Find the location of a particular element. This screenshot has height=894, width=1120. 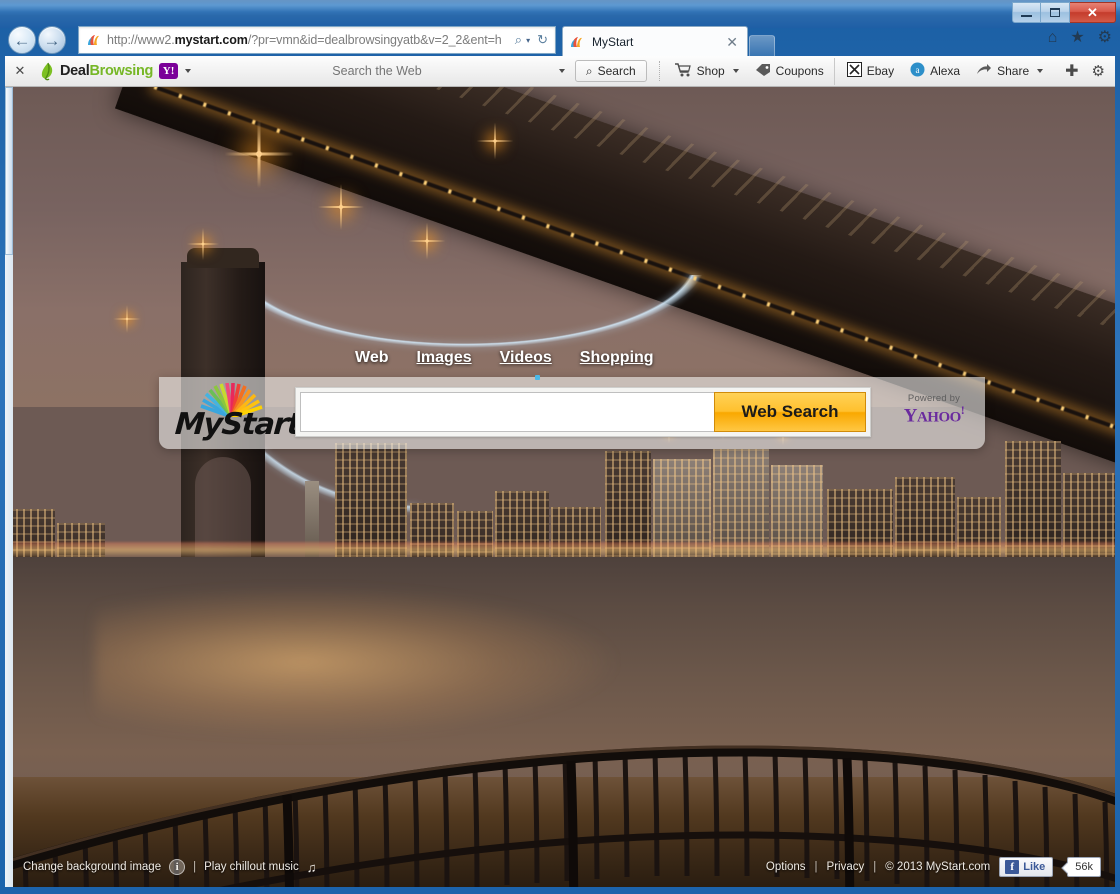

minimize-button is located at coordinates (1026, 12).